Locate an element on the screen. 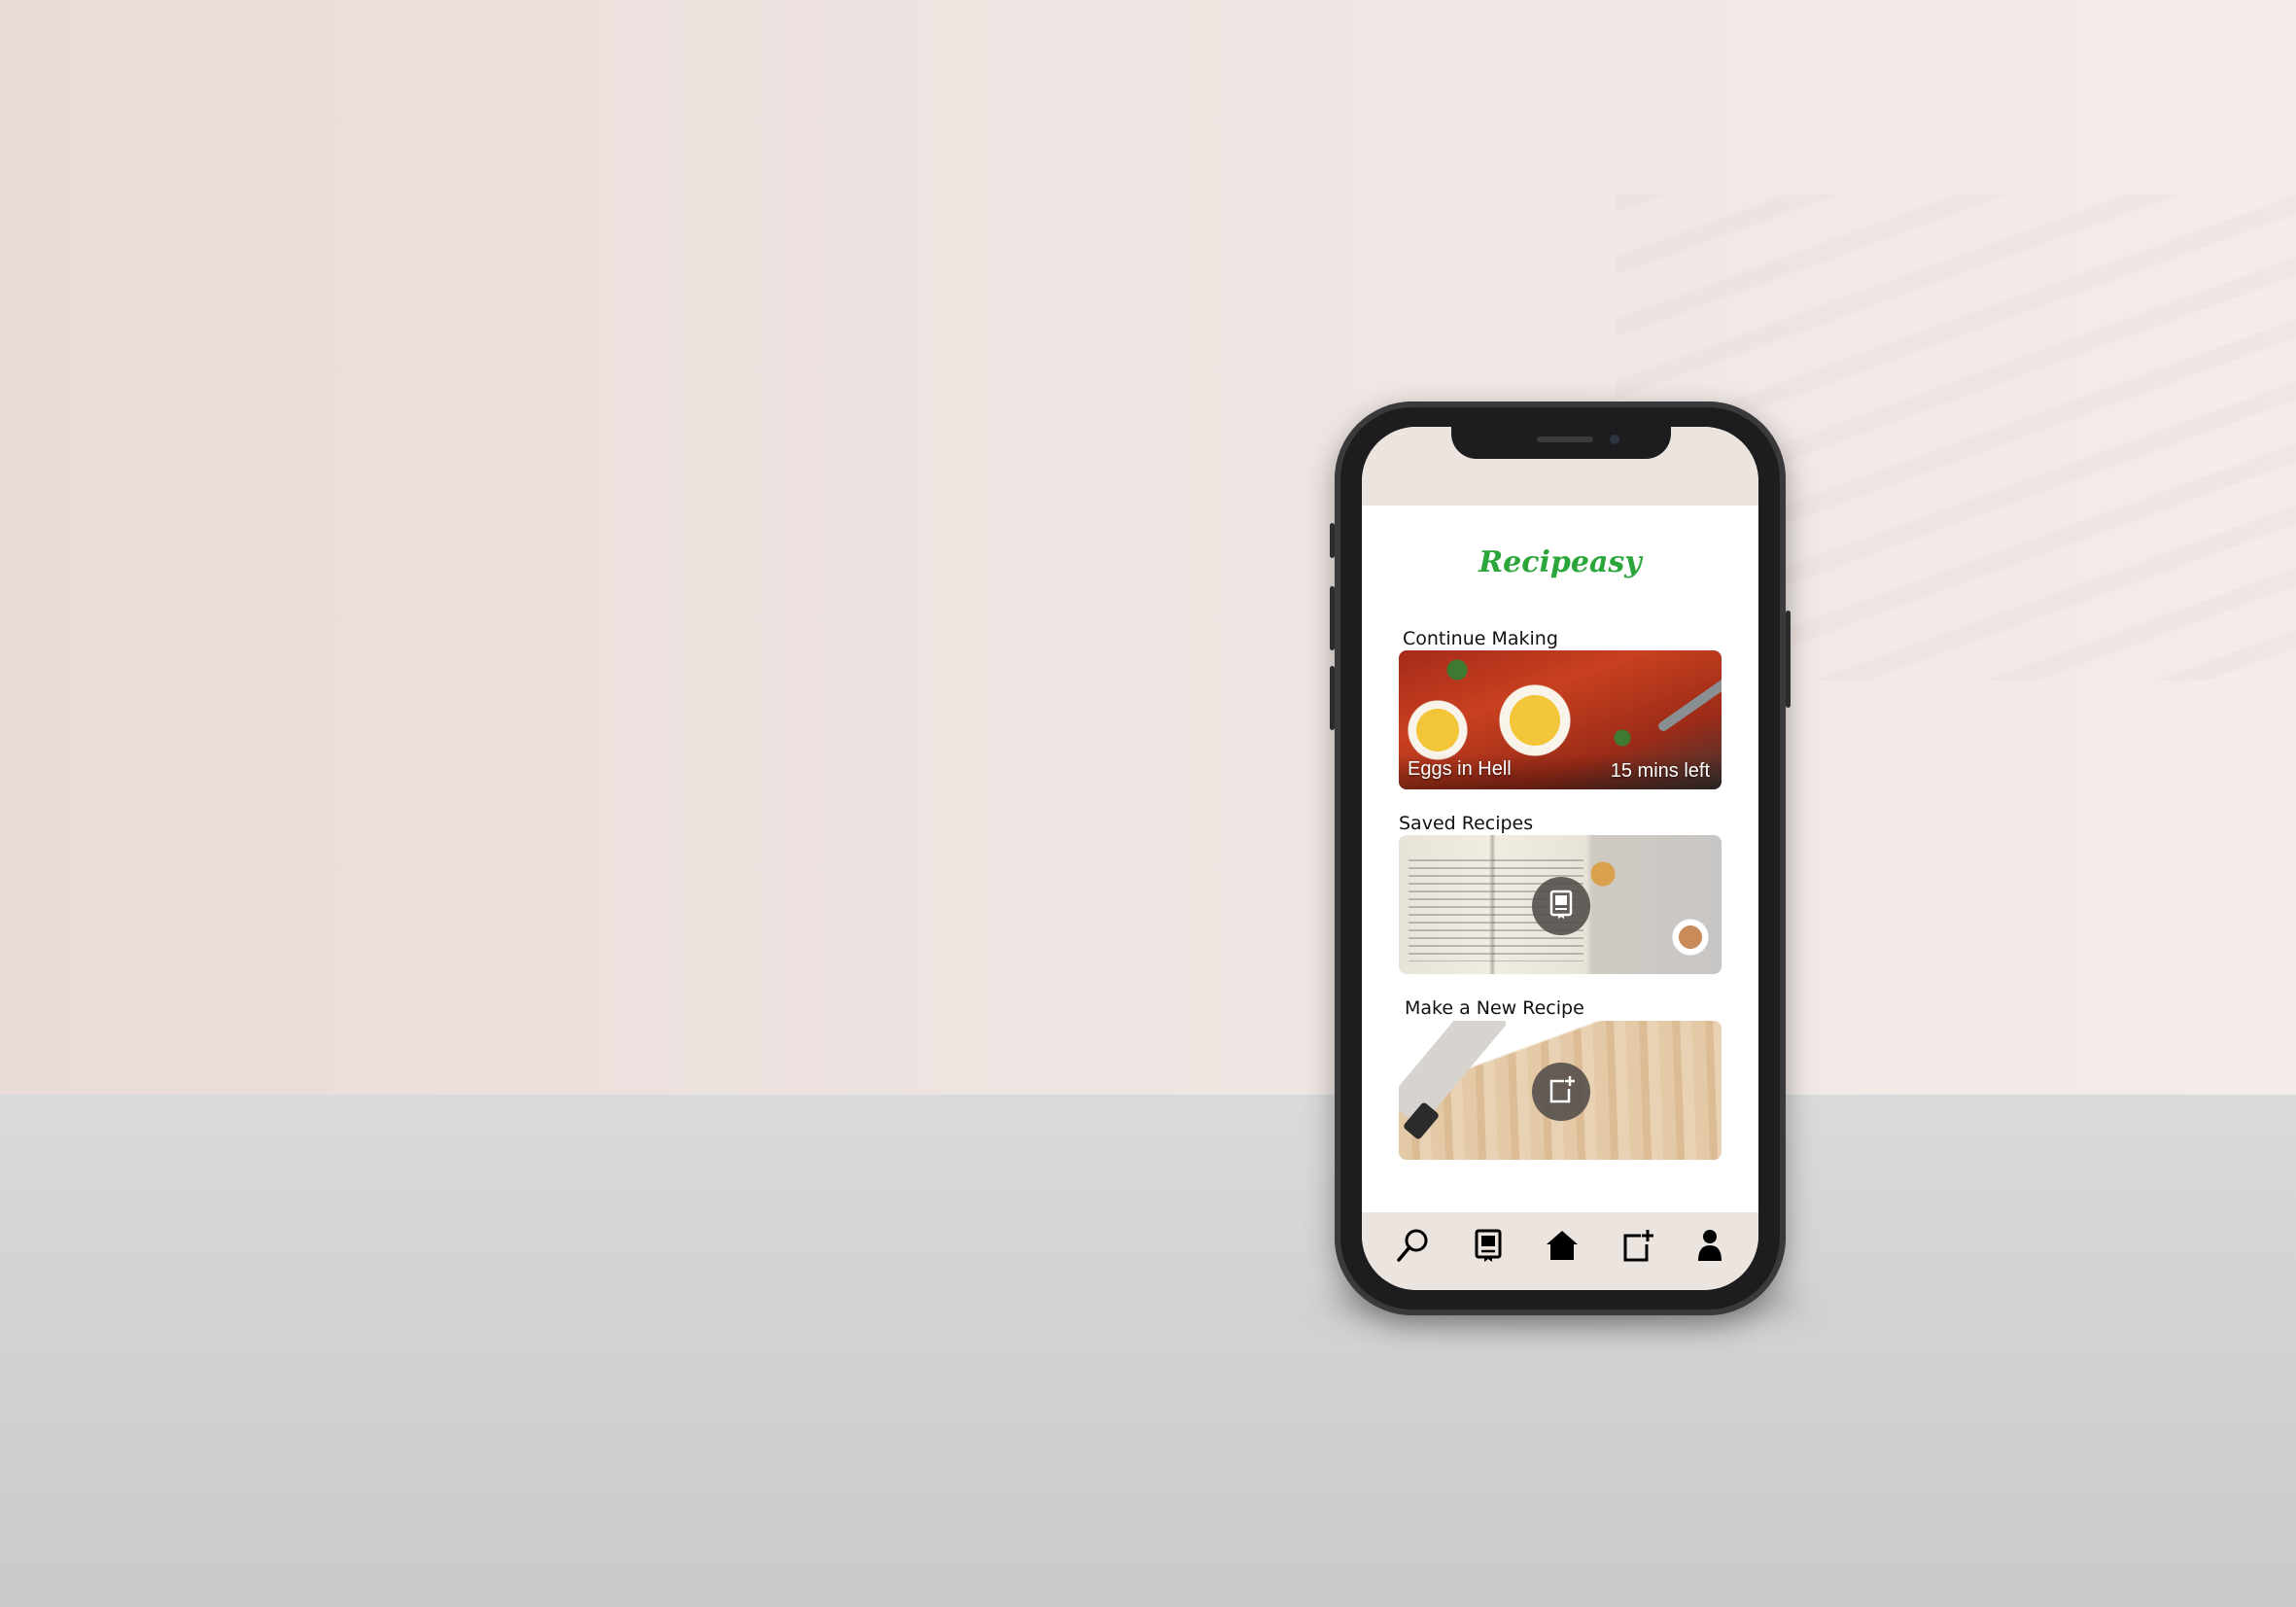  notch is located at coordinates (1561, 443).